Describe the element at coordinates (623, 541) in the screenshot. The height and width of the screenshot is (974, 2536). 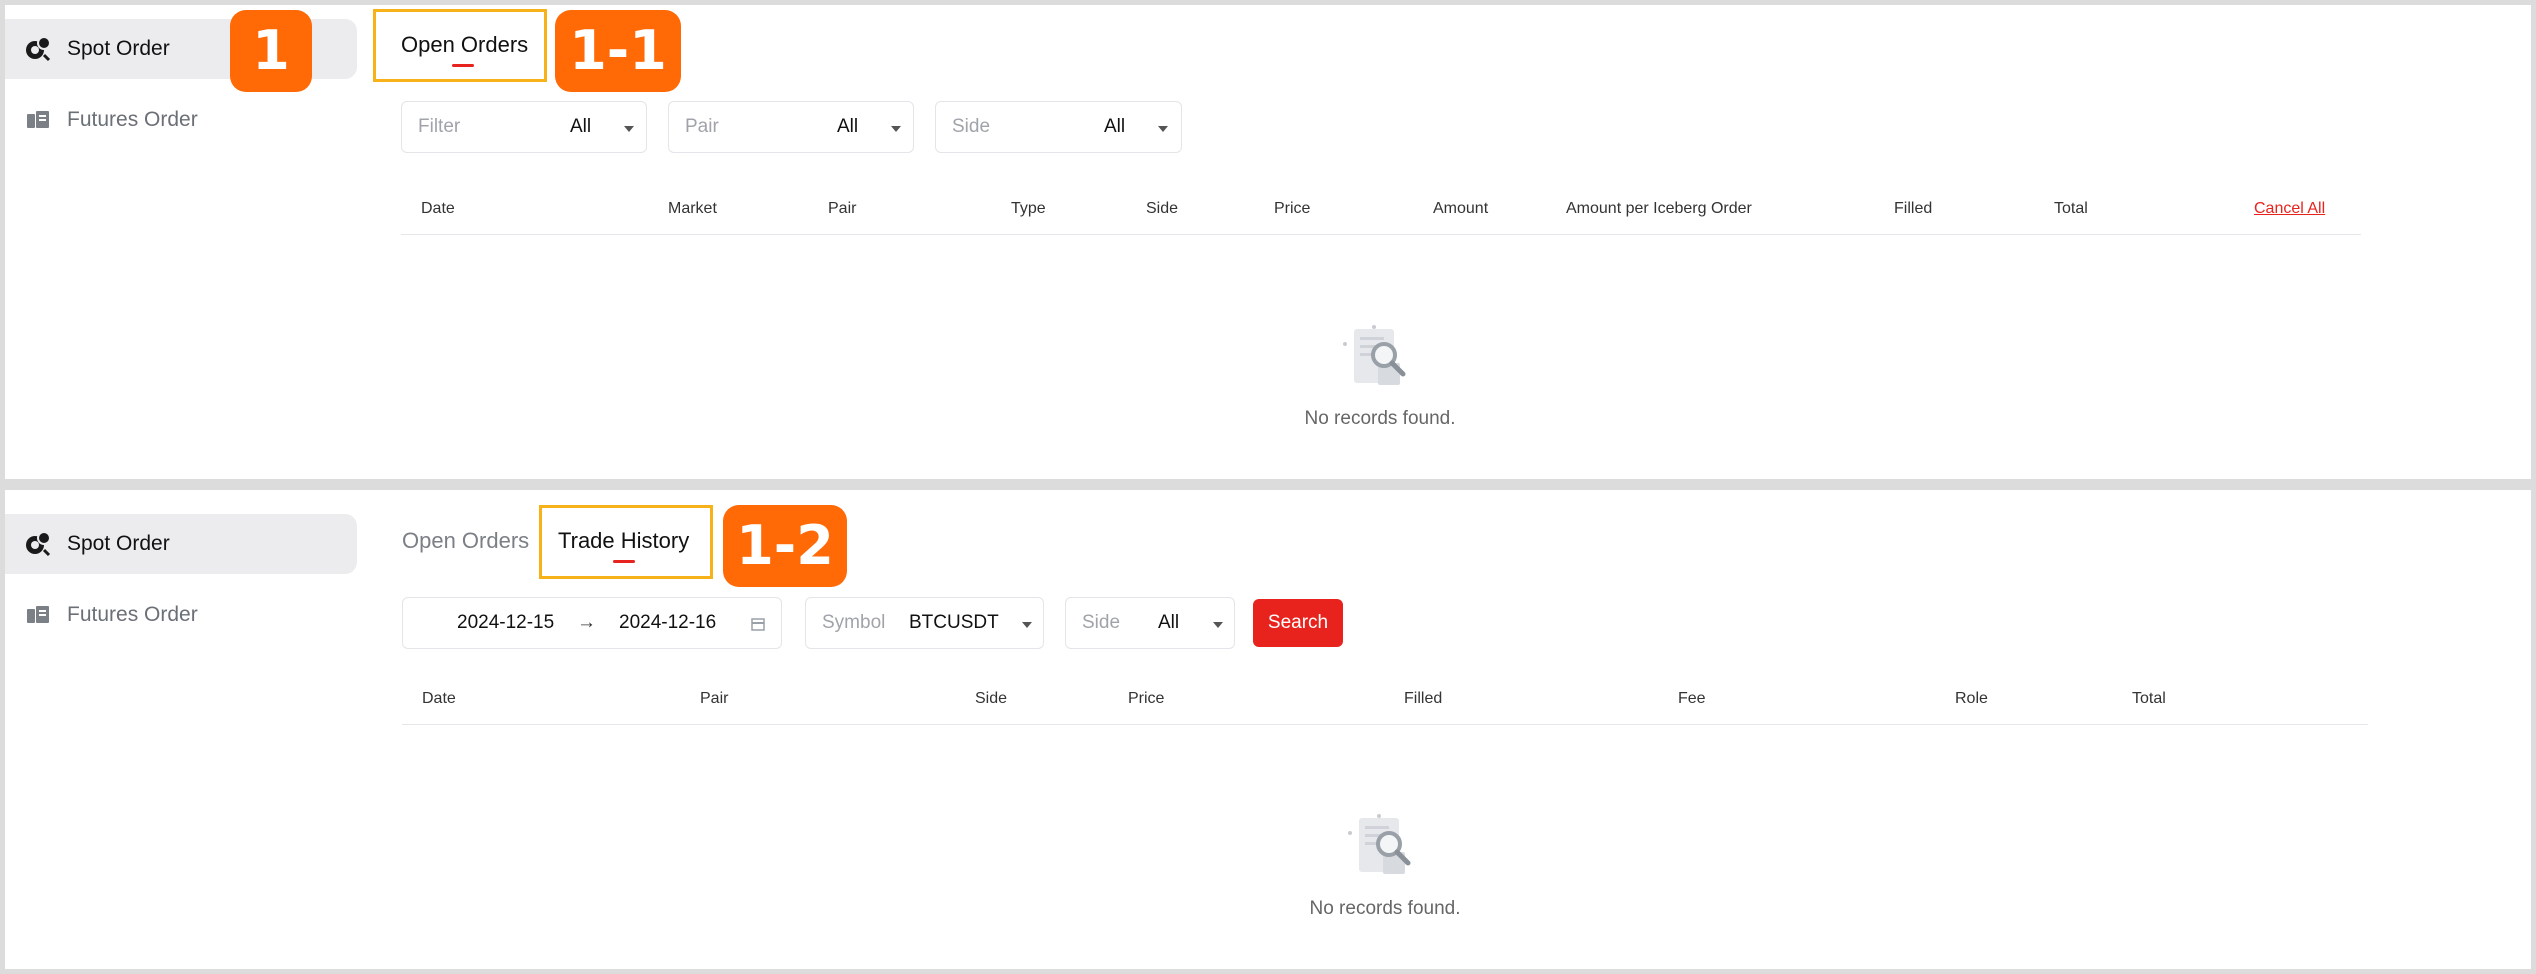
I see `tab-trade-history: Trade History` at that location.